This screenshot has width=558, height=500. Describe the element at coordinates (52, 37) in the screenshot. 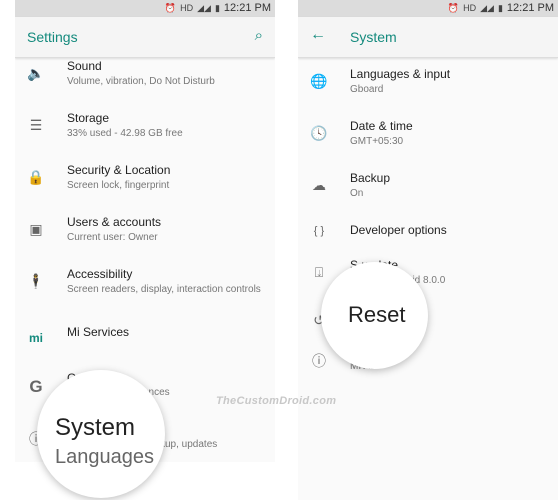

I see `page-title: Settings` at that location.